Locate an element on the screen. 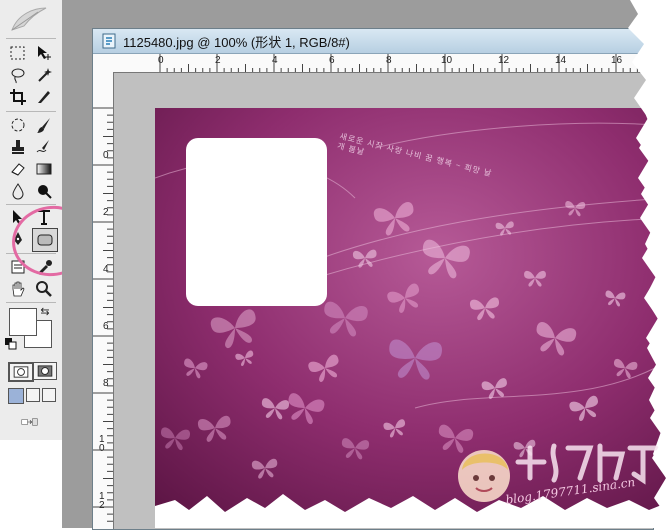 This screenshot has width=669, height=530. feather-logo-icon is located at coordinates (29, 19).